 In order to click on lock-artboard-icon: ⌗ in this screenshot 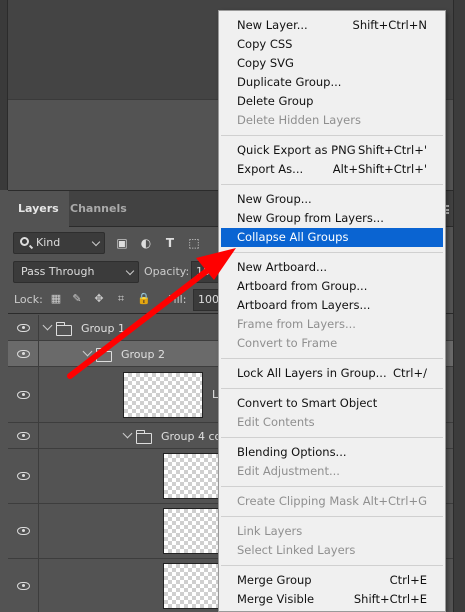, I will do `click(121, 299)`.